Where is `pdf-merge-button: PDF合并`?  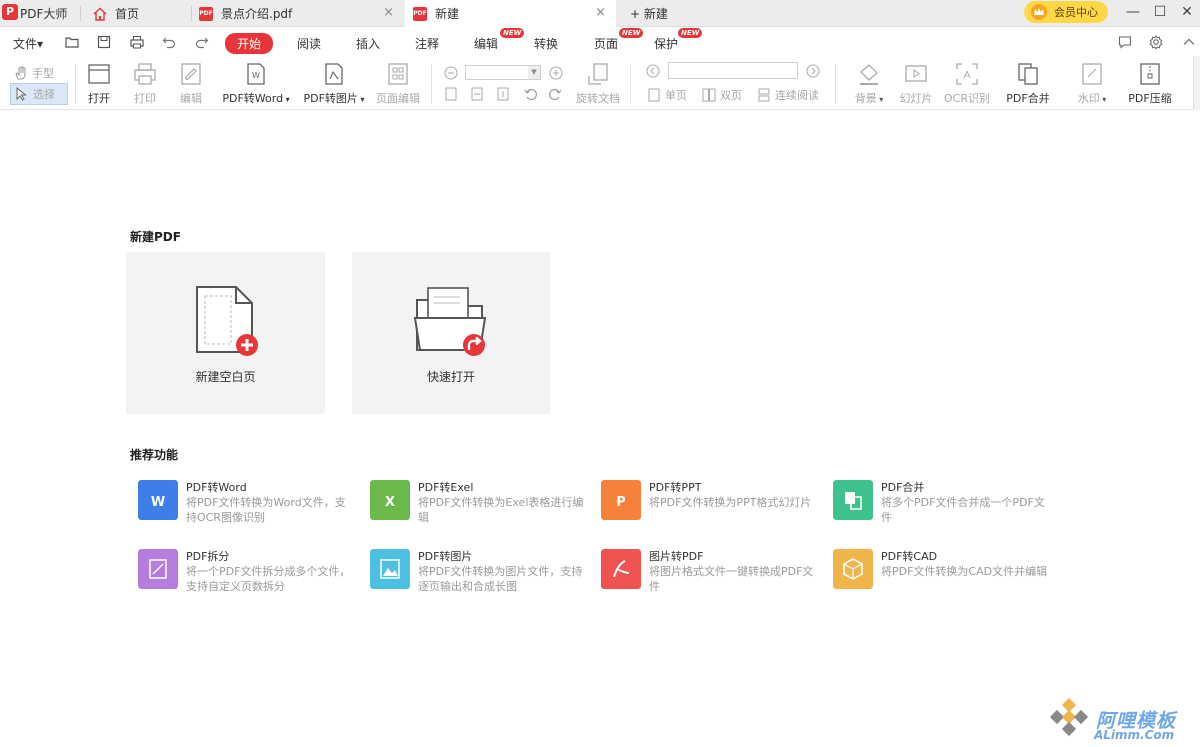
pdf-merge-button: PDF合并 is located at coordinates (1028, 84).